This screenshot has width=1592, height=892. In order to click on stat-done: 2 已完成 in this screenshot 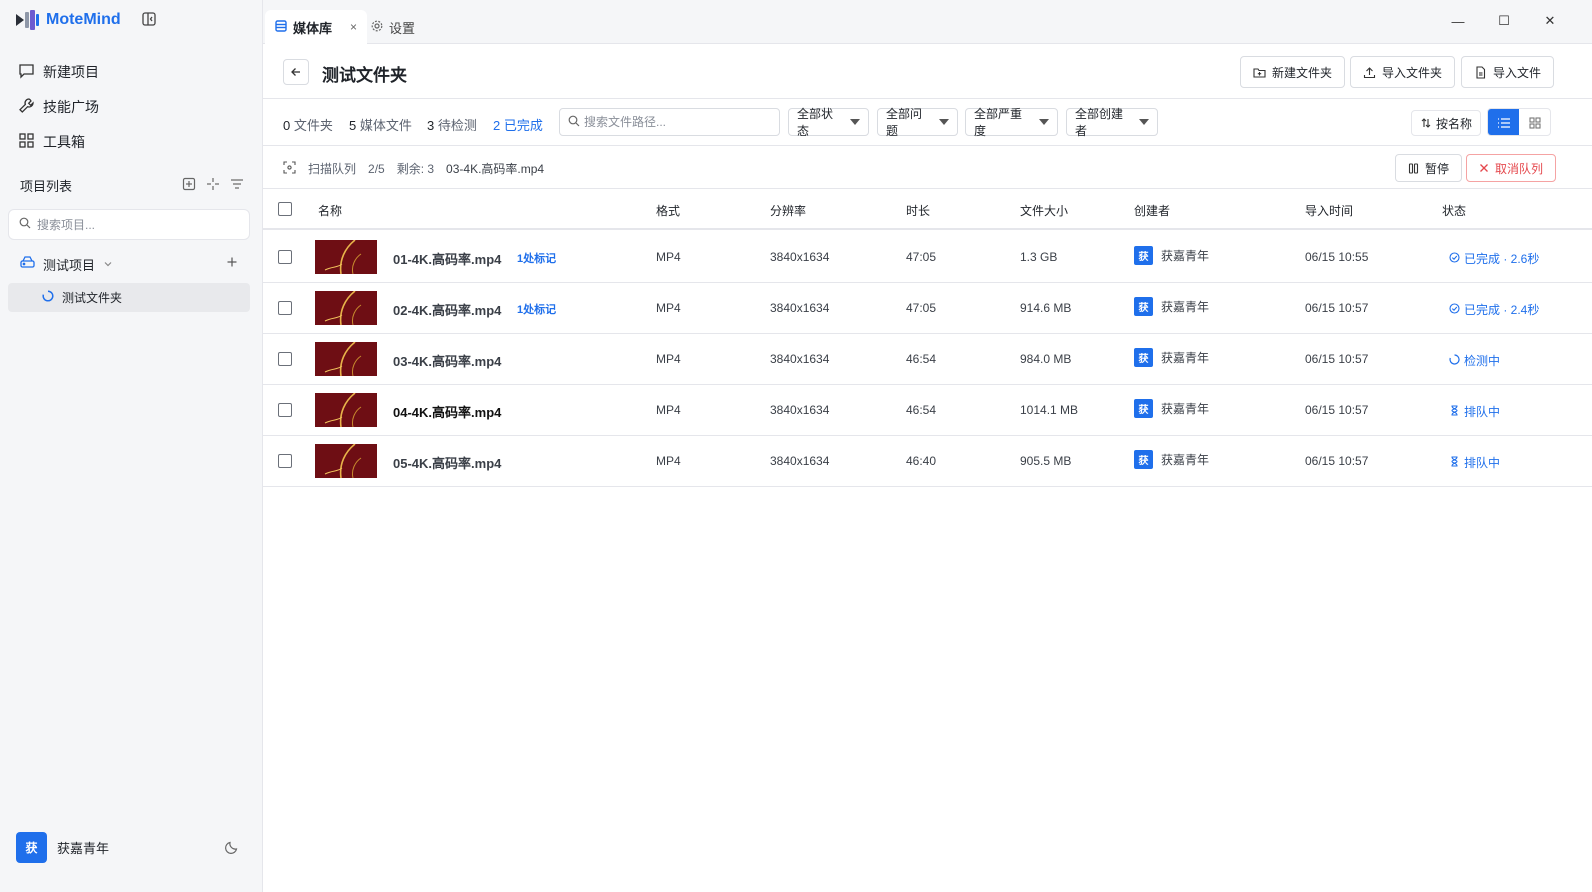, I will do `click(518, 124)`.